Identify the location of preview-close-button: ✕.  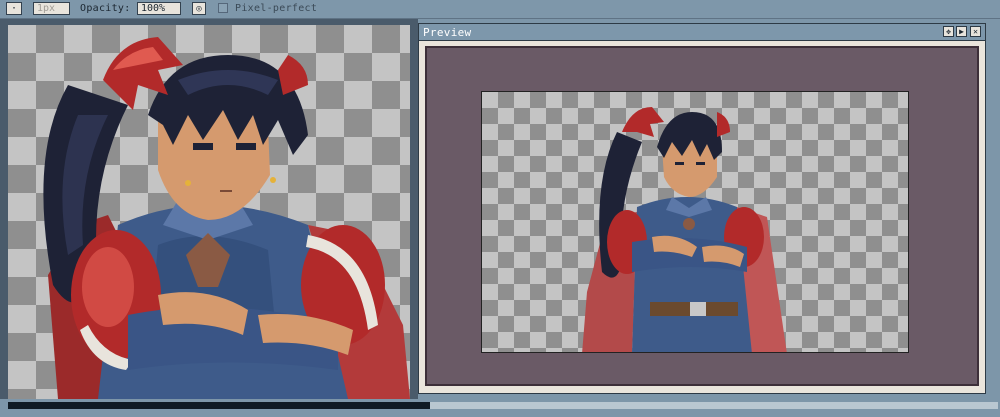
(975, 31).